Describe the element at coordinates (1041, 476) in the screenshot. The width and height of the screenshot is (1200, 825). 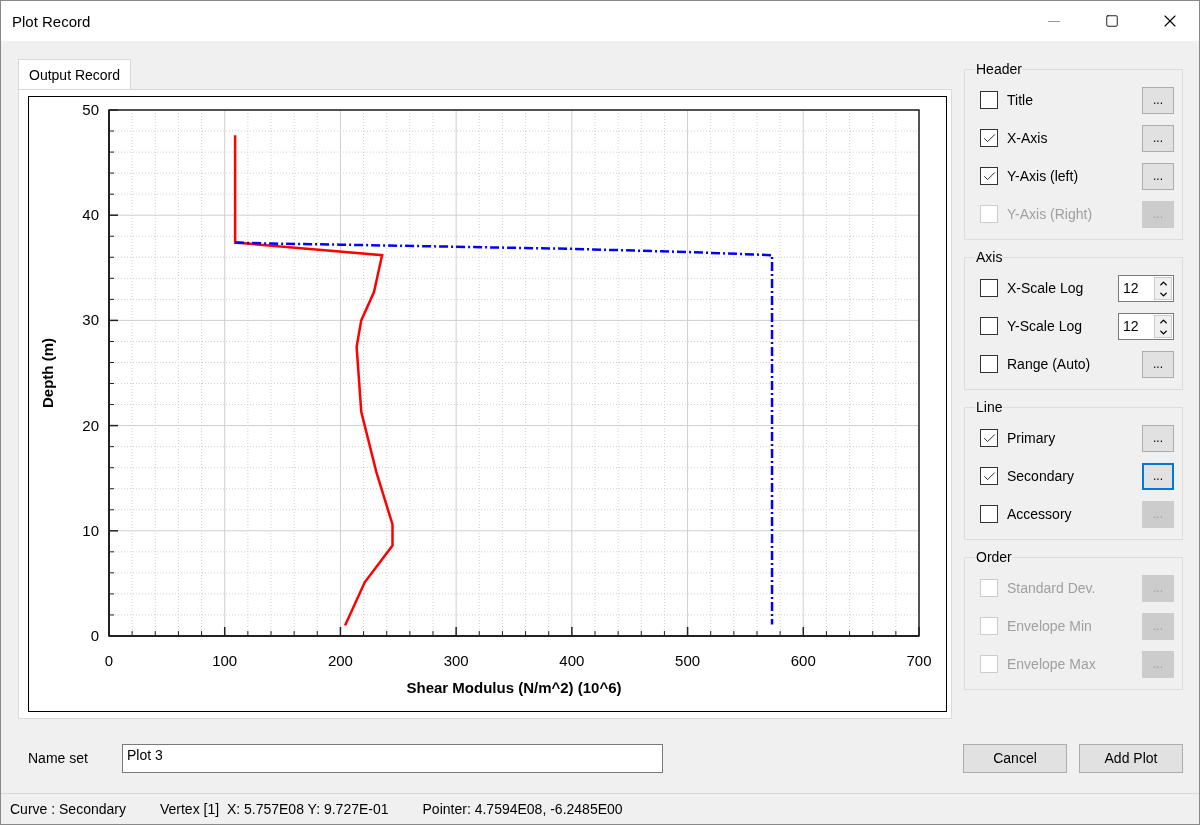
I see `checkbox-label: Secondary` at that location.